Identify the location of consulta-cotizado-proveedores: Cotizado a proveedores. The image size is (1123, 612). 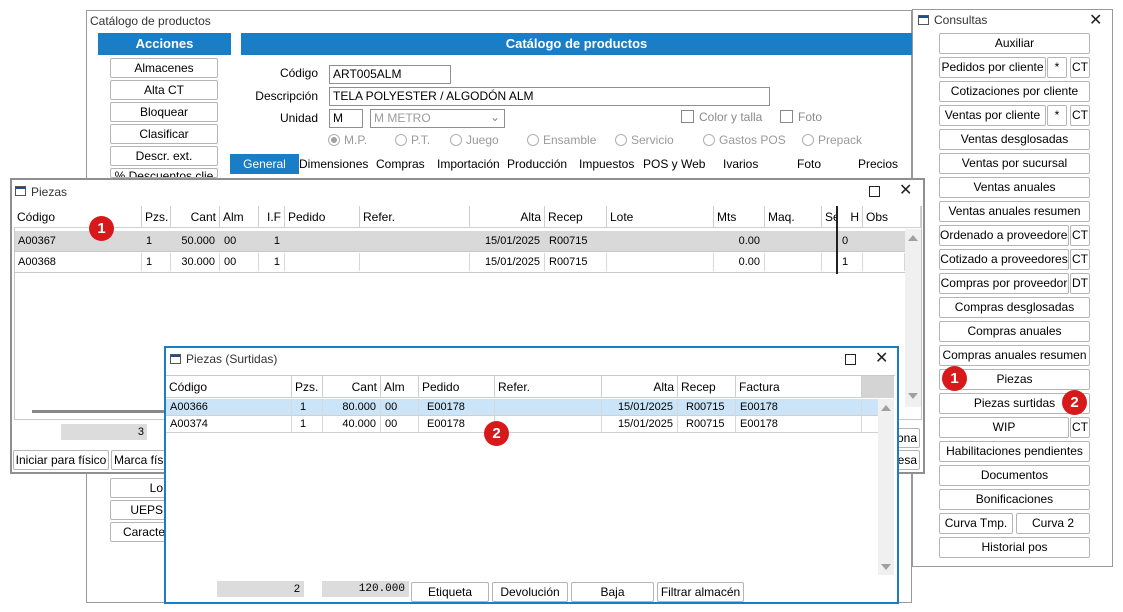
(1004, 259).